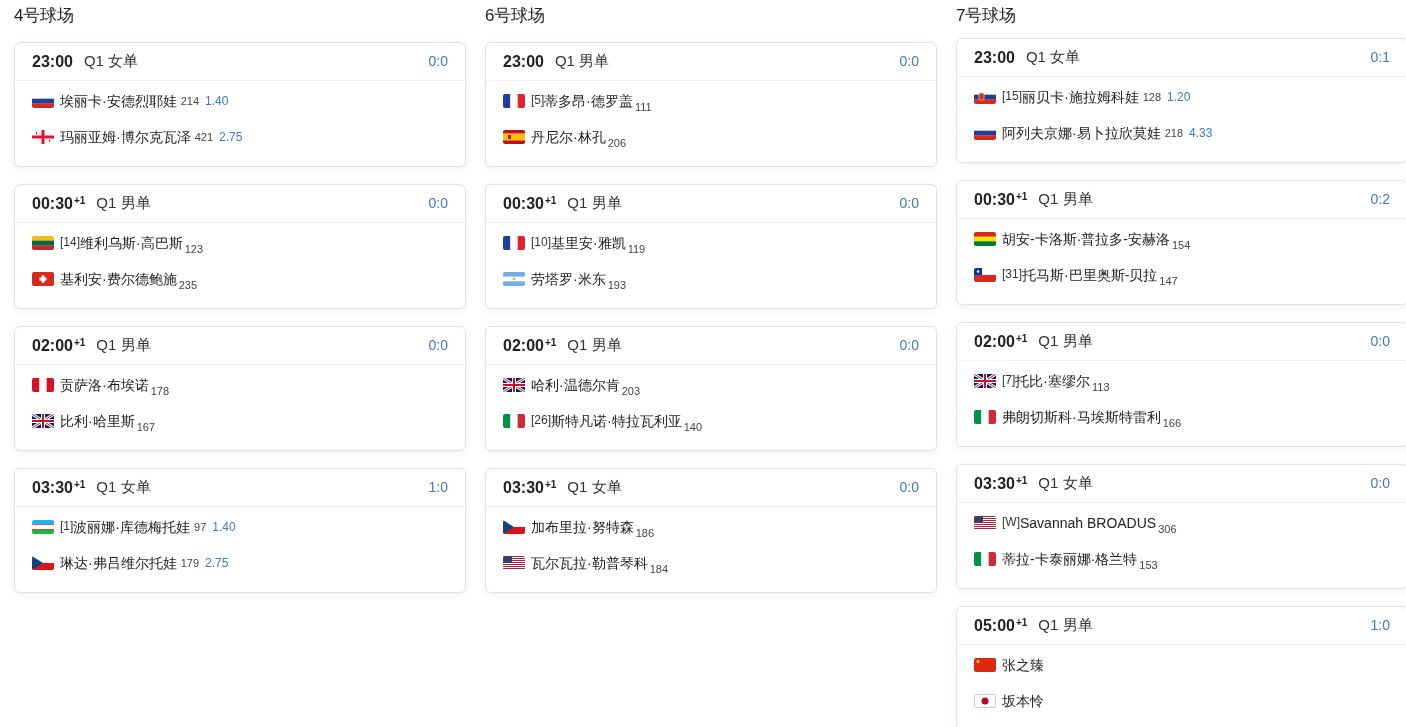 The image size is (1406, 727). What do you see at coordinates (987, 16) in the screenshot?
I see `court-title: 7号球场` at bounding box center [987, 16].